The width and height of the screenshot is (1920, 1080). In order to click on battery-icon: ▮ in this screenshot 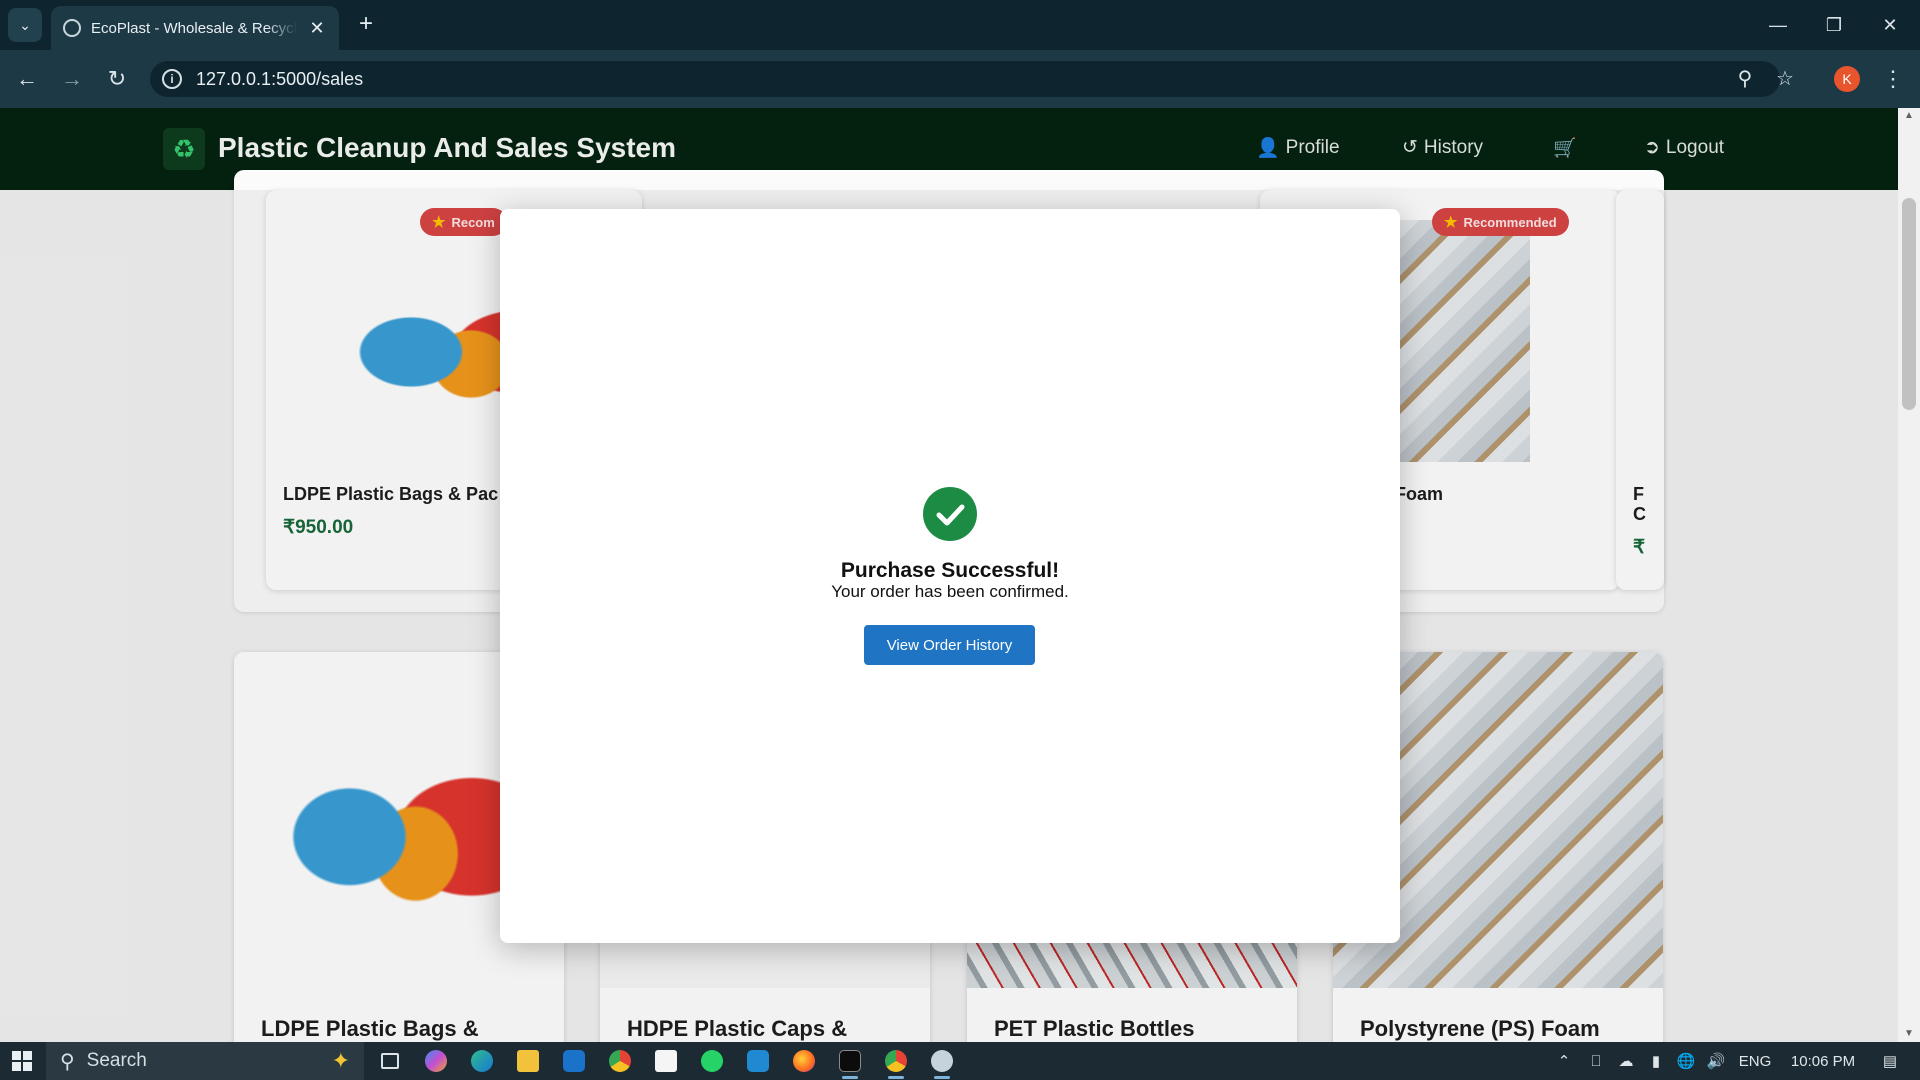, I will do `click(1656, 1061)`.